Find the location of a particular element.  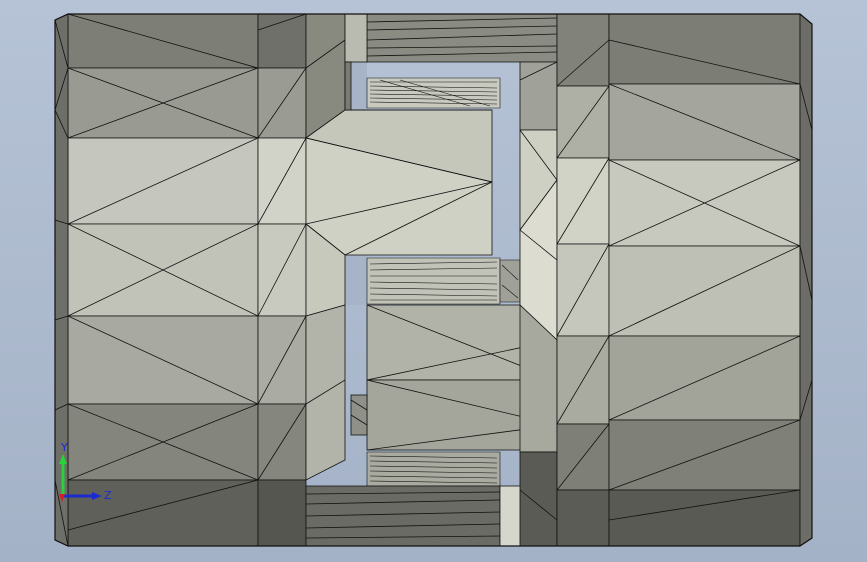

left-band is located at coordinates (282, 280).